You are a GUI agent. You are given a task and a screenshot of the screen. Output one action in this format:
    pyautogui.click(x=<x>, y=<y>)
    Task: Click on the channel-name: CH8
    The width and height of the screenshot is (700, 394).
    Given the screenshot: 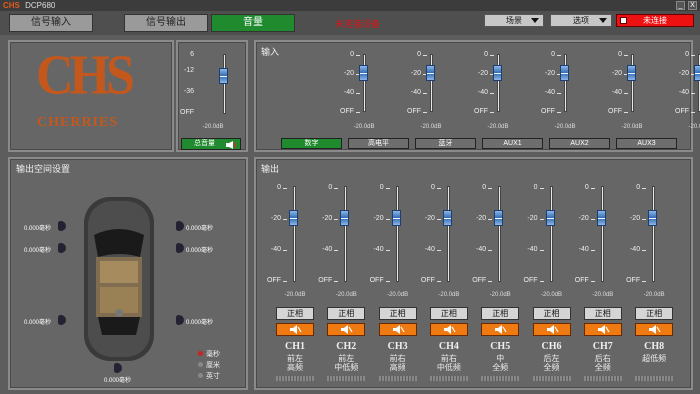 What is the action you would take?
    pyautogui.click(x=654, y=346)
    